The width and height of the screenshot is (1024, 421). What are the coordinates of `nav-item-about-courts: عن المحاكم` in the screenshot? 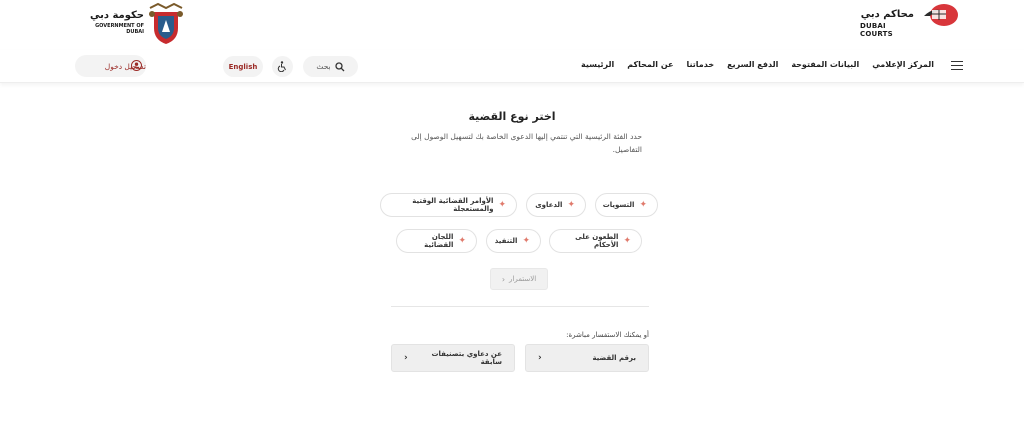 It's located at (650, 64).